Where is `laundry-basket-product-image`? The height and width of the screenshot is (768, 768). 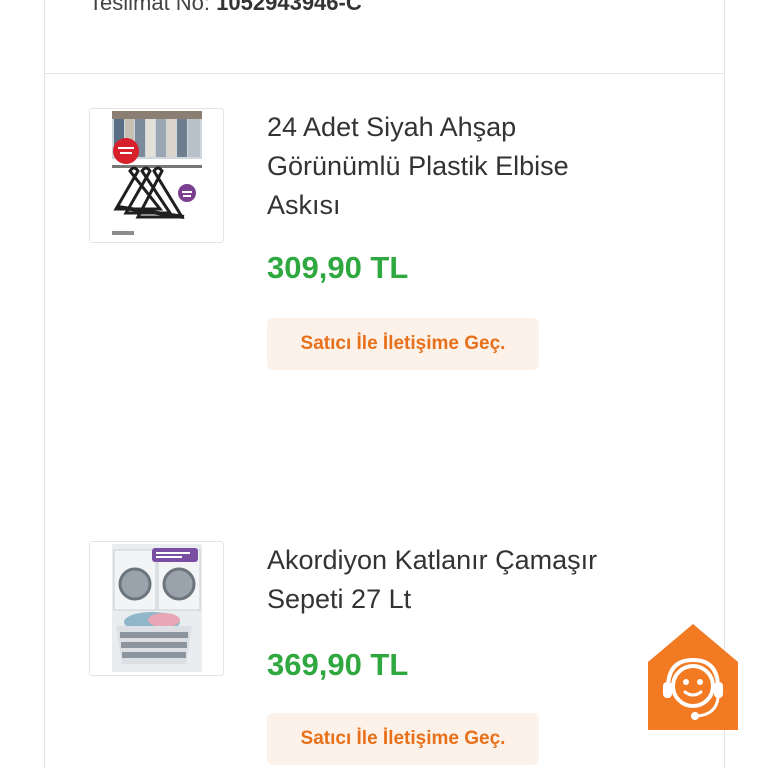 laundry-basket-product-image is located at coordinates (156, 608).